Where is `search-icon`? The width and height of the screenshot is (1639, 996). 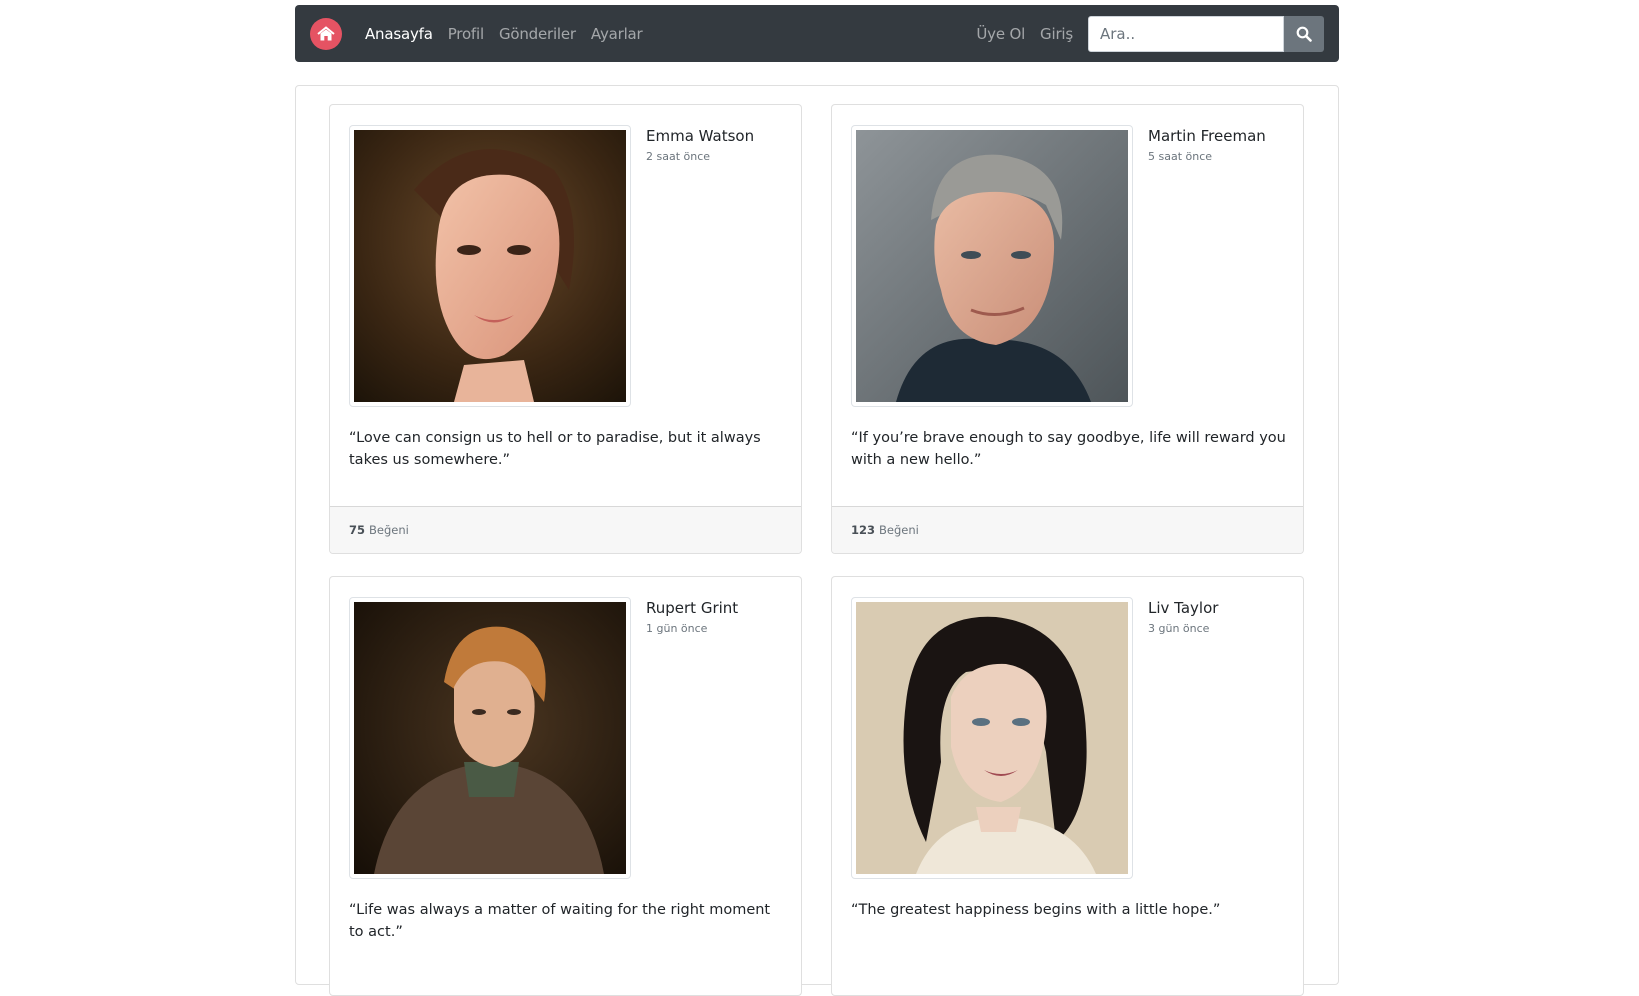 search-icon is located at coordinates (1304, 34).